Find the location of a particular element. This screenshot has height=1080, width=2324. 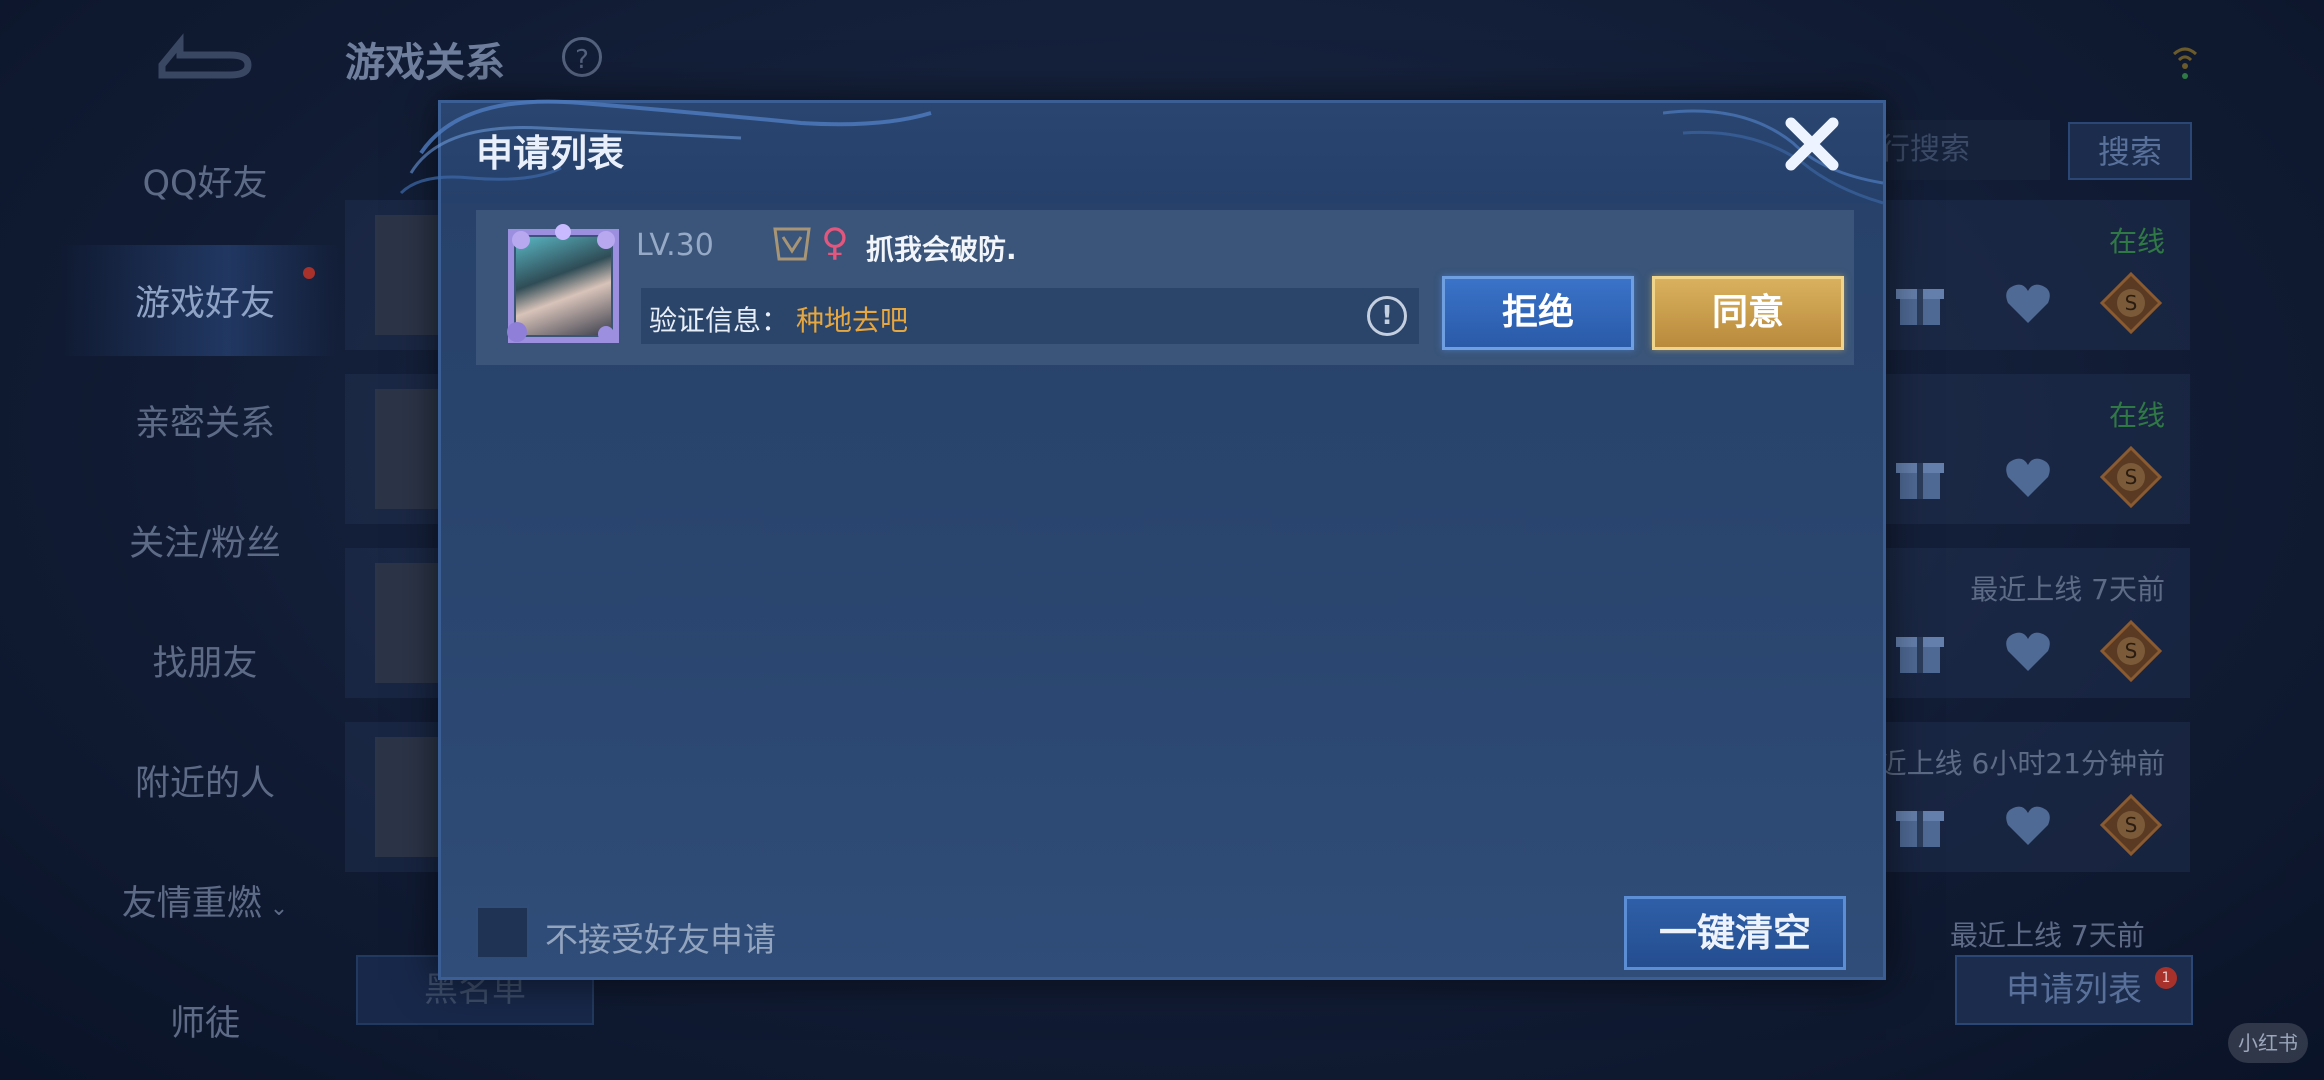

notification-badge: 1 is located at coordinates (2166, 978).